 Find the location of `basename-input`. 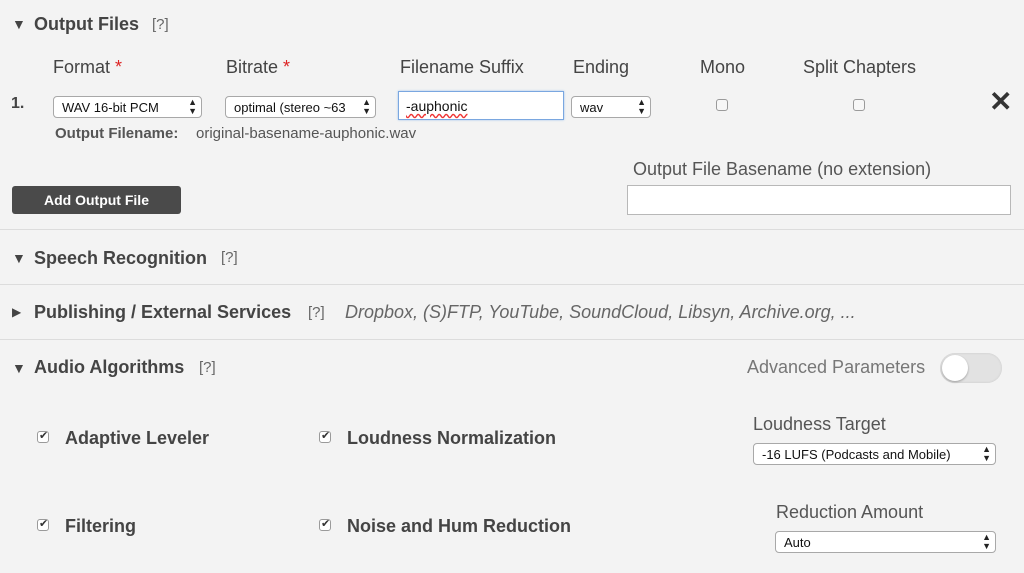

basename-input is located at coordinates (819, 200).